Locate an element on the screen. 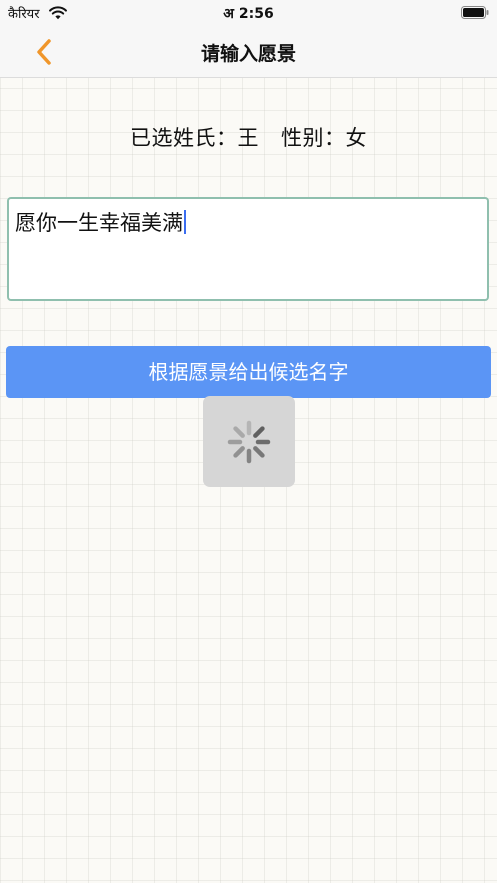 This screenshot has width=497, height=883. activity-spinner-icon is located at coordinates (249, 442).